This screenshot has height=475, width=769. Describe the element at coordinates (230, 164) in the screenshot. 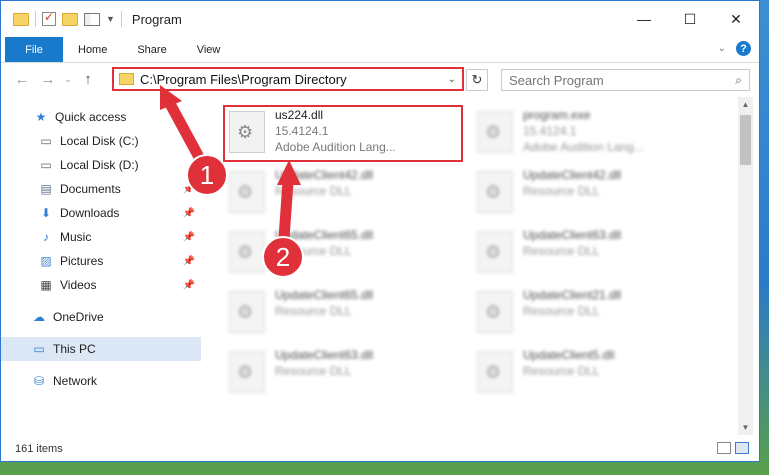

I see `annotation-arrows` at that location.